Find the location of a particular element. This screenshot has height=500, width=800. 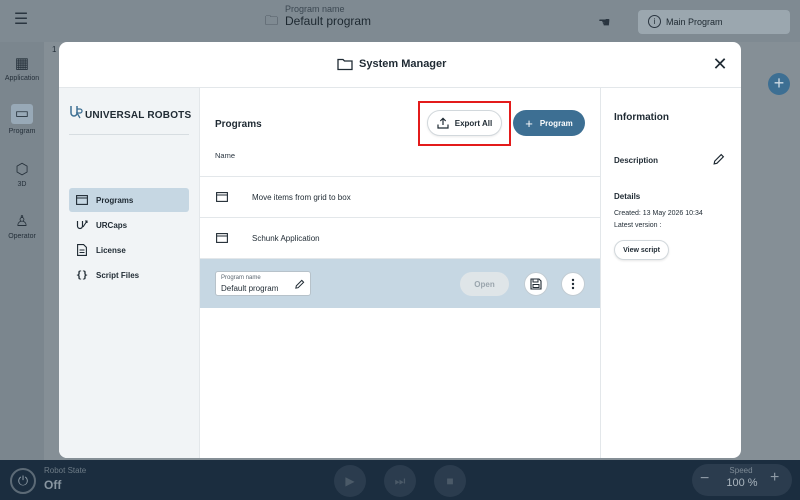

robot-state-label: Robot State is located at coordinates (65, 470).